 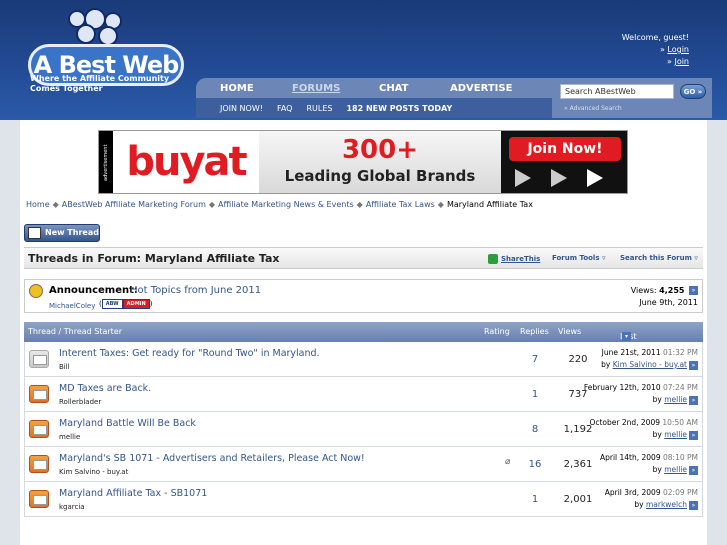 I want to click on new-posts-today: 182 NEW POSTS TODAY, so click(x=399, y=108).